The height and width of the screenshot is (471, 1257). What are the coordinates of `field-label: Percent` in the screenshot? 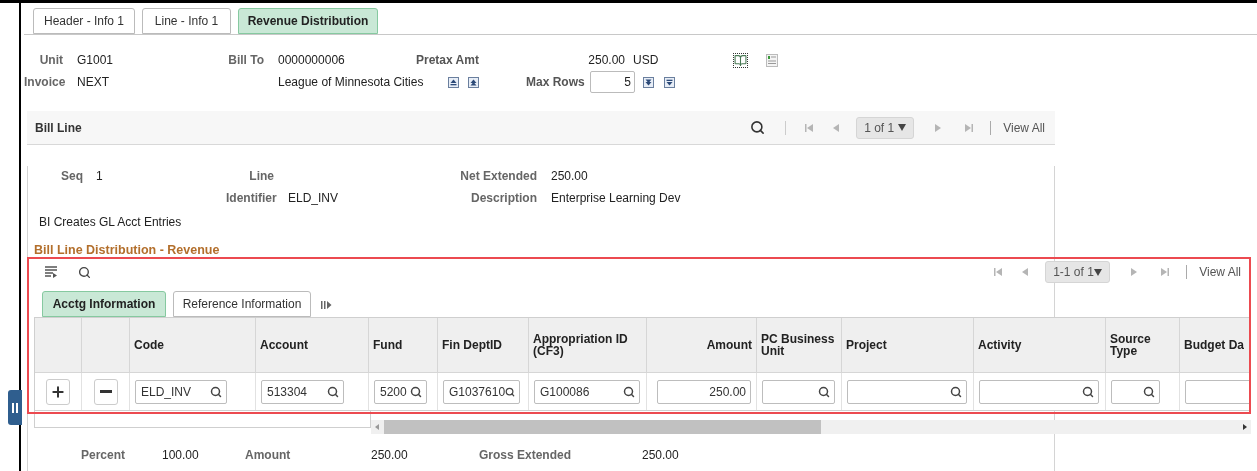 It's located at (104, 455).